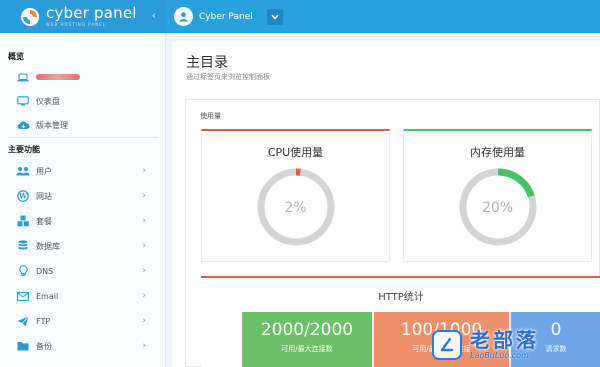  Describe the element at coordinates (44, 346) in the screenshot. I see `sidebar-item-label: 备份` at that location.